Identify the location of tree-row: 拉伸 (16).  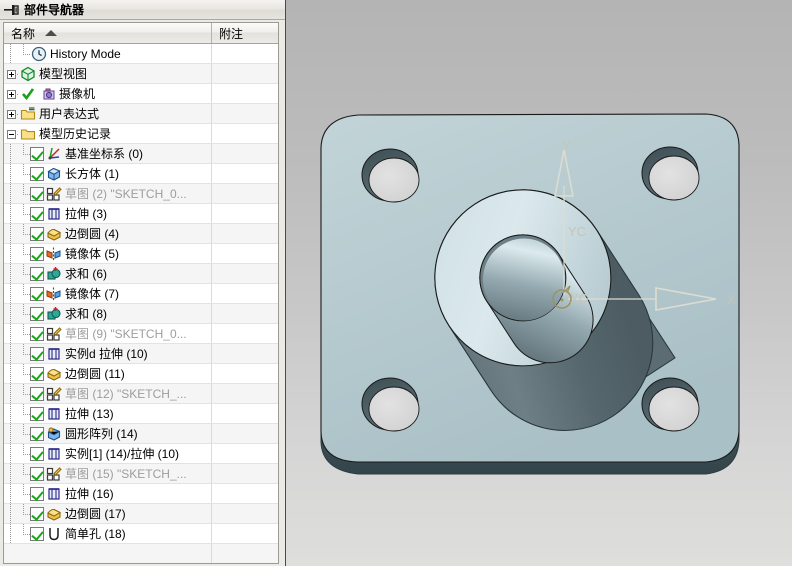
(141, 494).